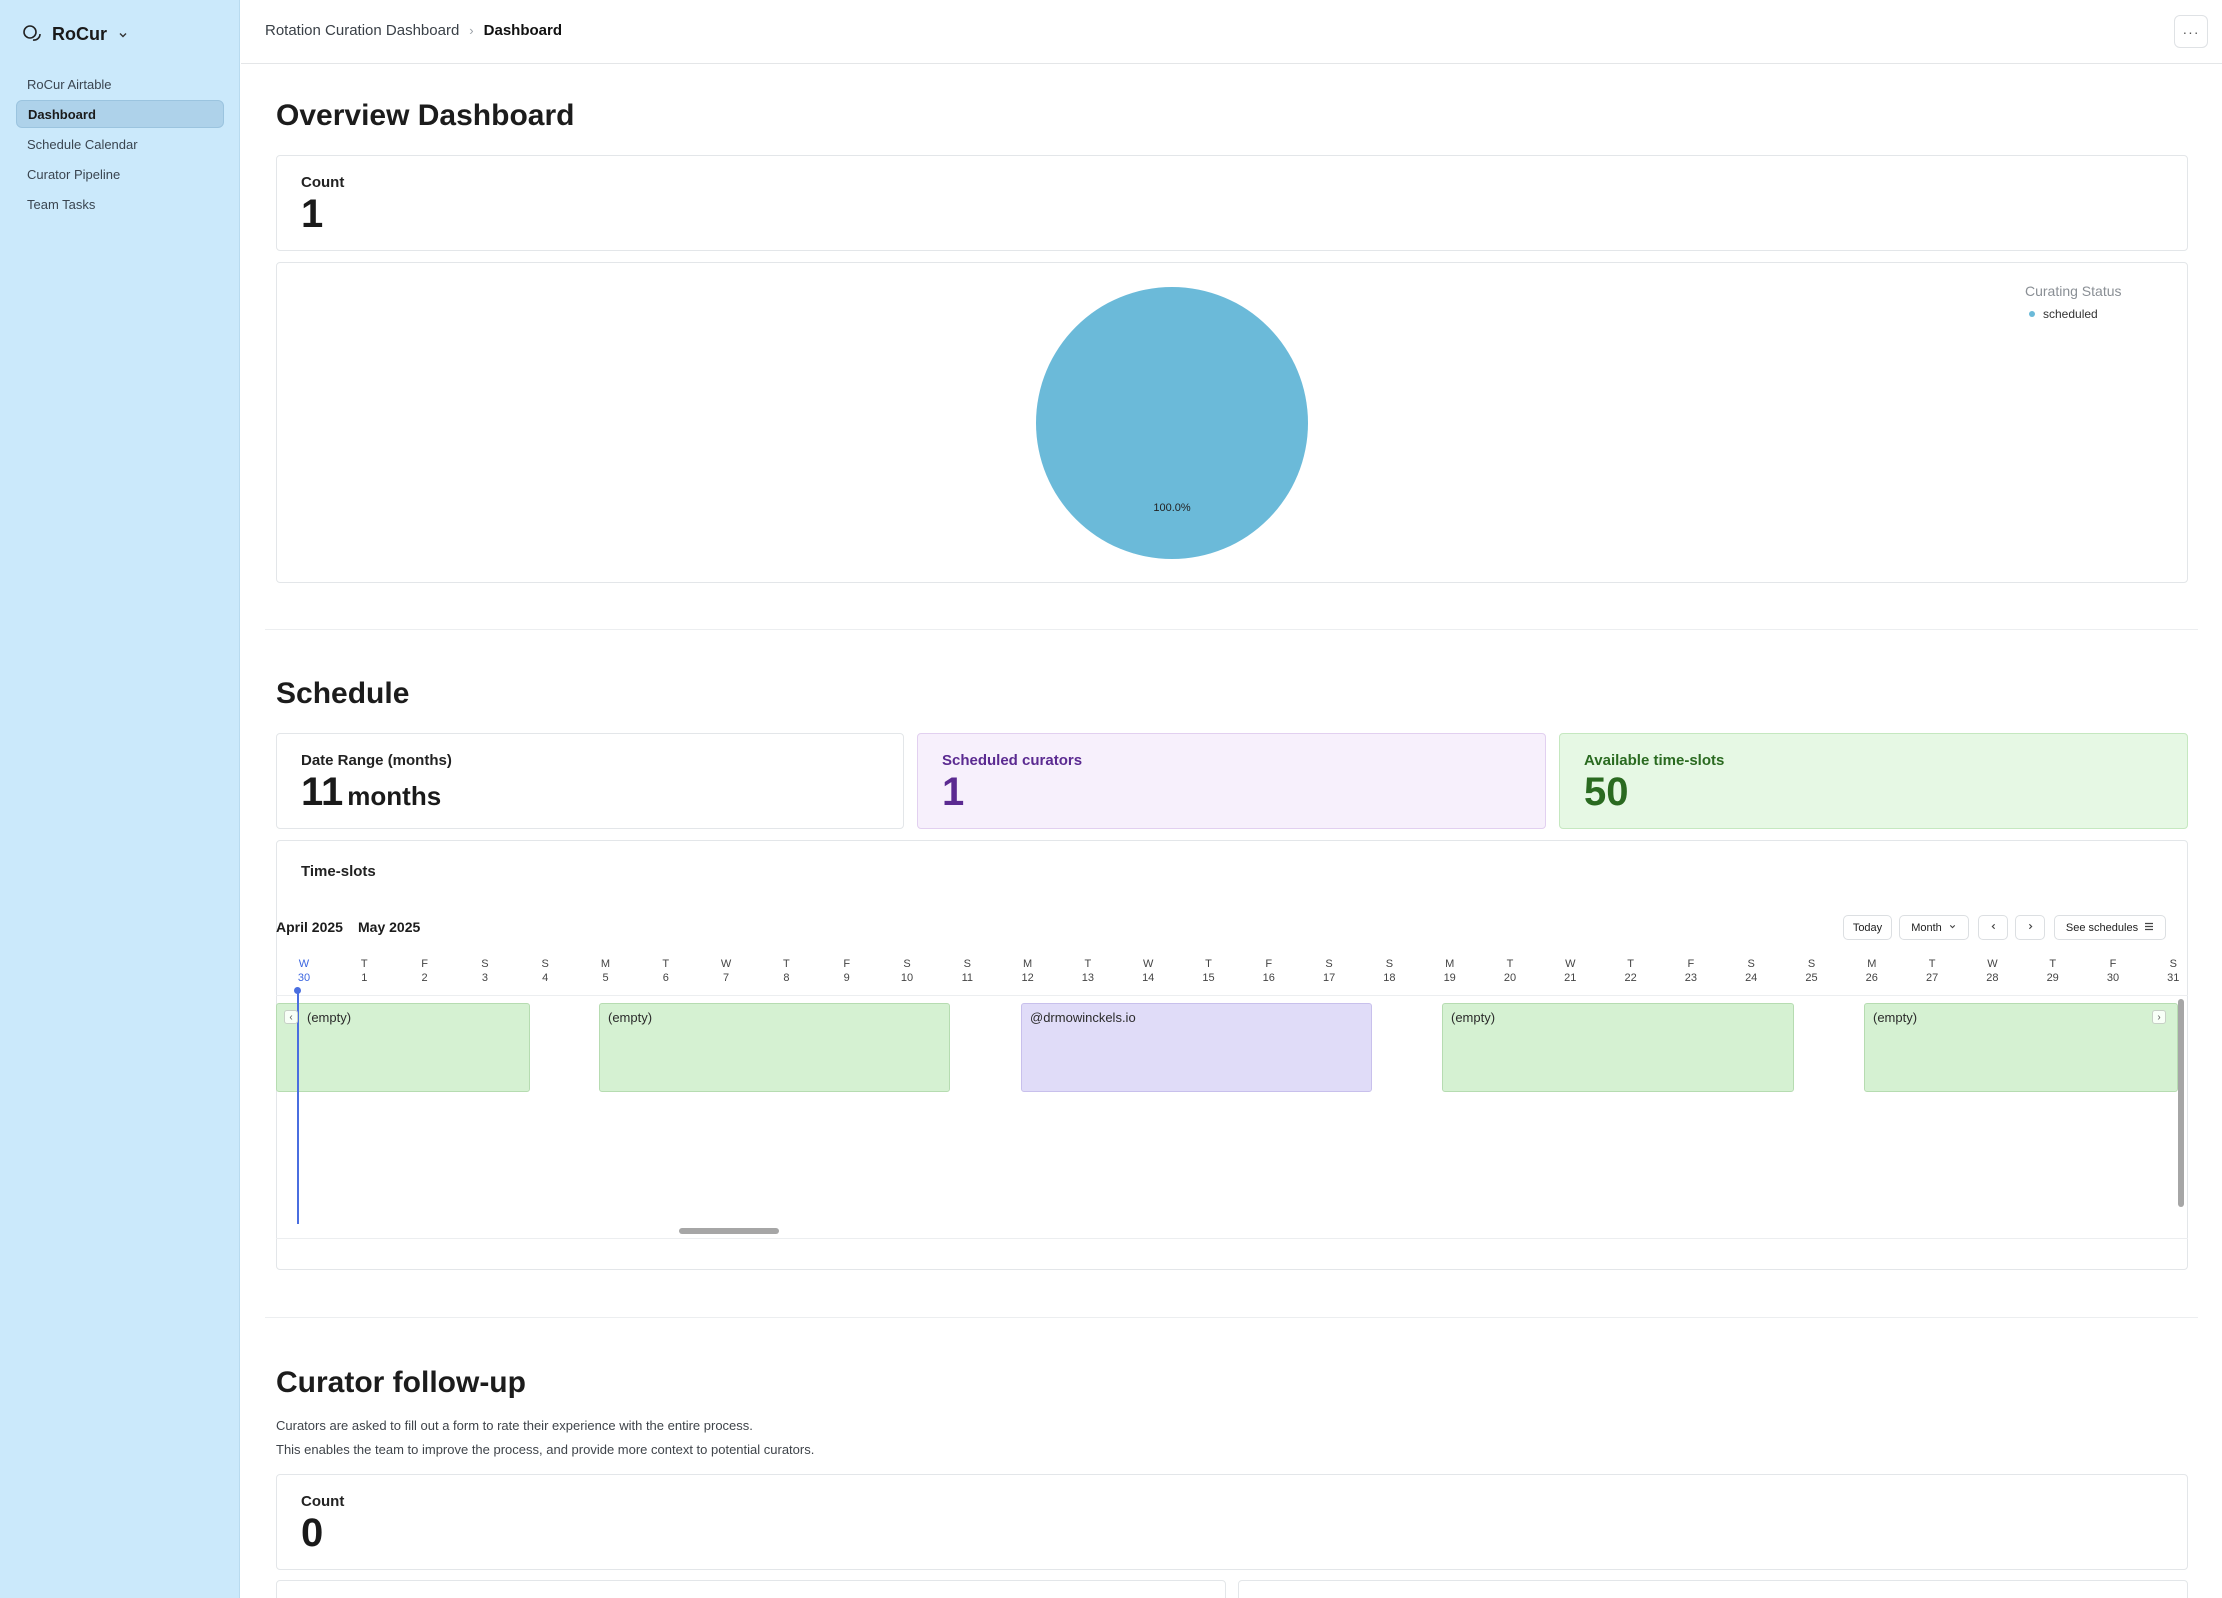 The height and width of the screenshot is (1598, 2222). I want to click on see-schedules-button: See schedules, so click(2110, 927).